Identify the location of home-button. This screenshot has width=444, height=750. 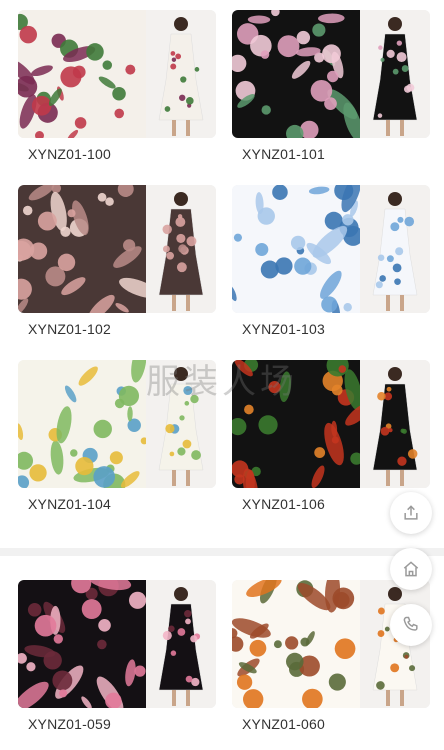
(411, 569).